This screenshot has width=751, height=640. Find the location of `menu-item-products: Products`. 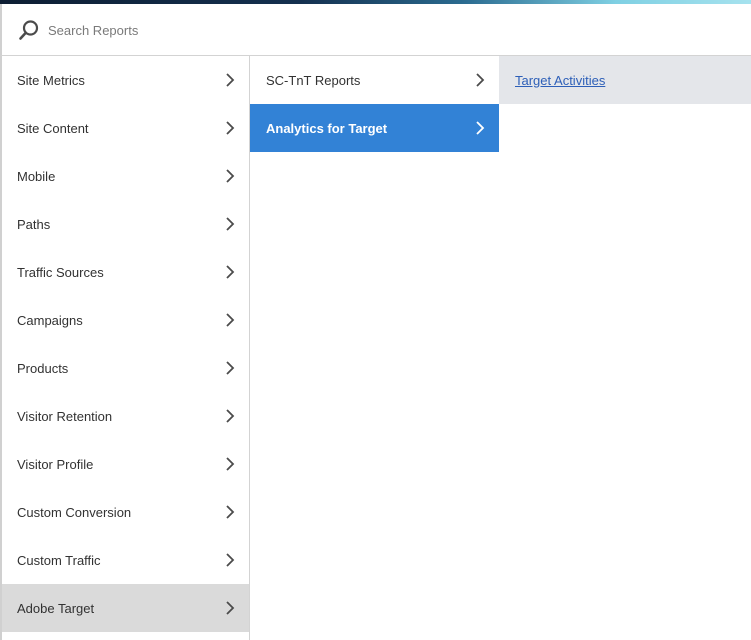

menu-item-products: Products is located at coordinates (125, 368).